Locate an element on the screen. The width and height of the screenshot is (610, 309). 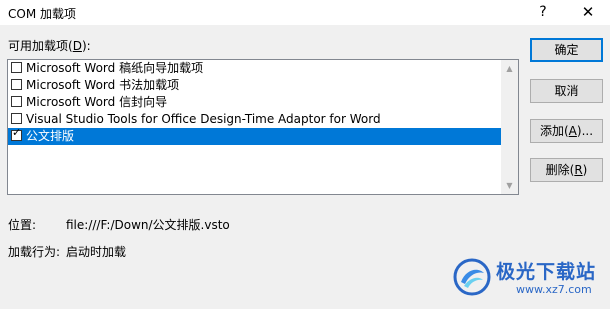
addin-label: Microsoft Word 信封向导 is located at coordinates (97, 102).